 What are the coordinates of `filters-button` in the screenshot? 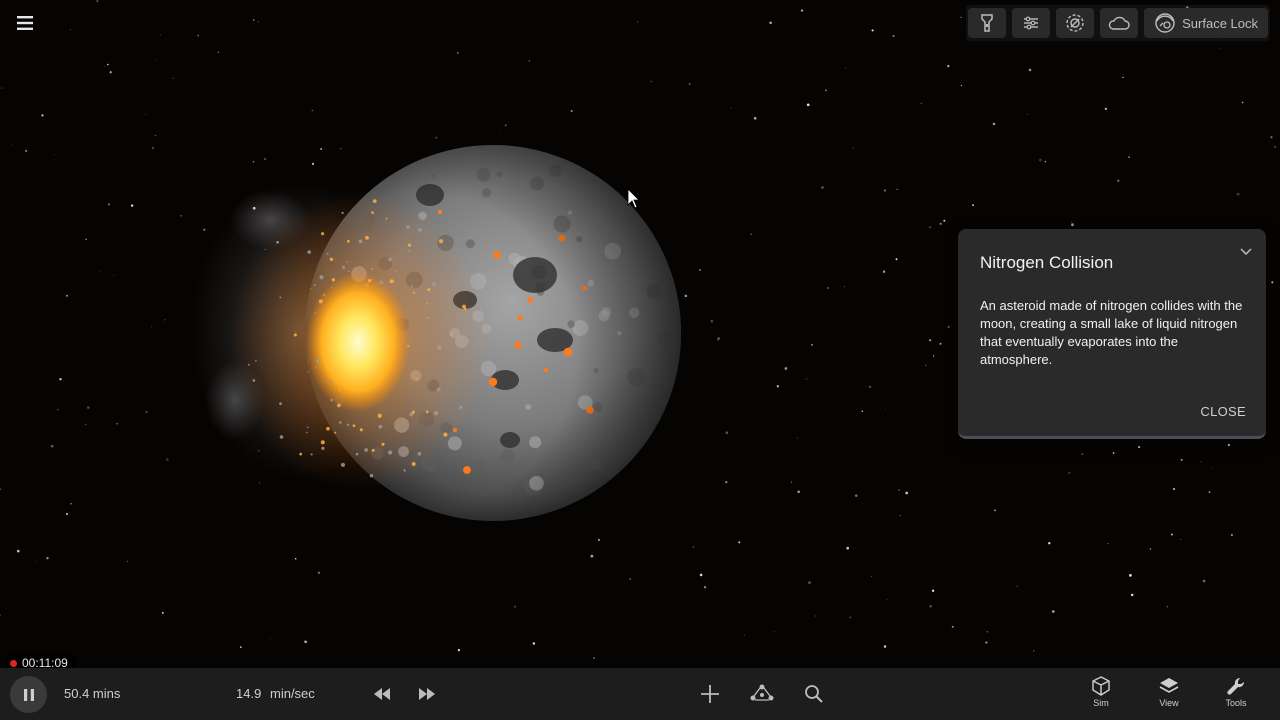 It's located at (1031, 23).